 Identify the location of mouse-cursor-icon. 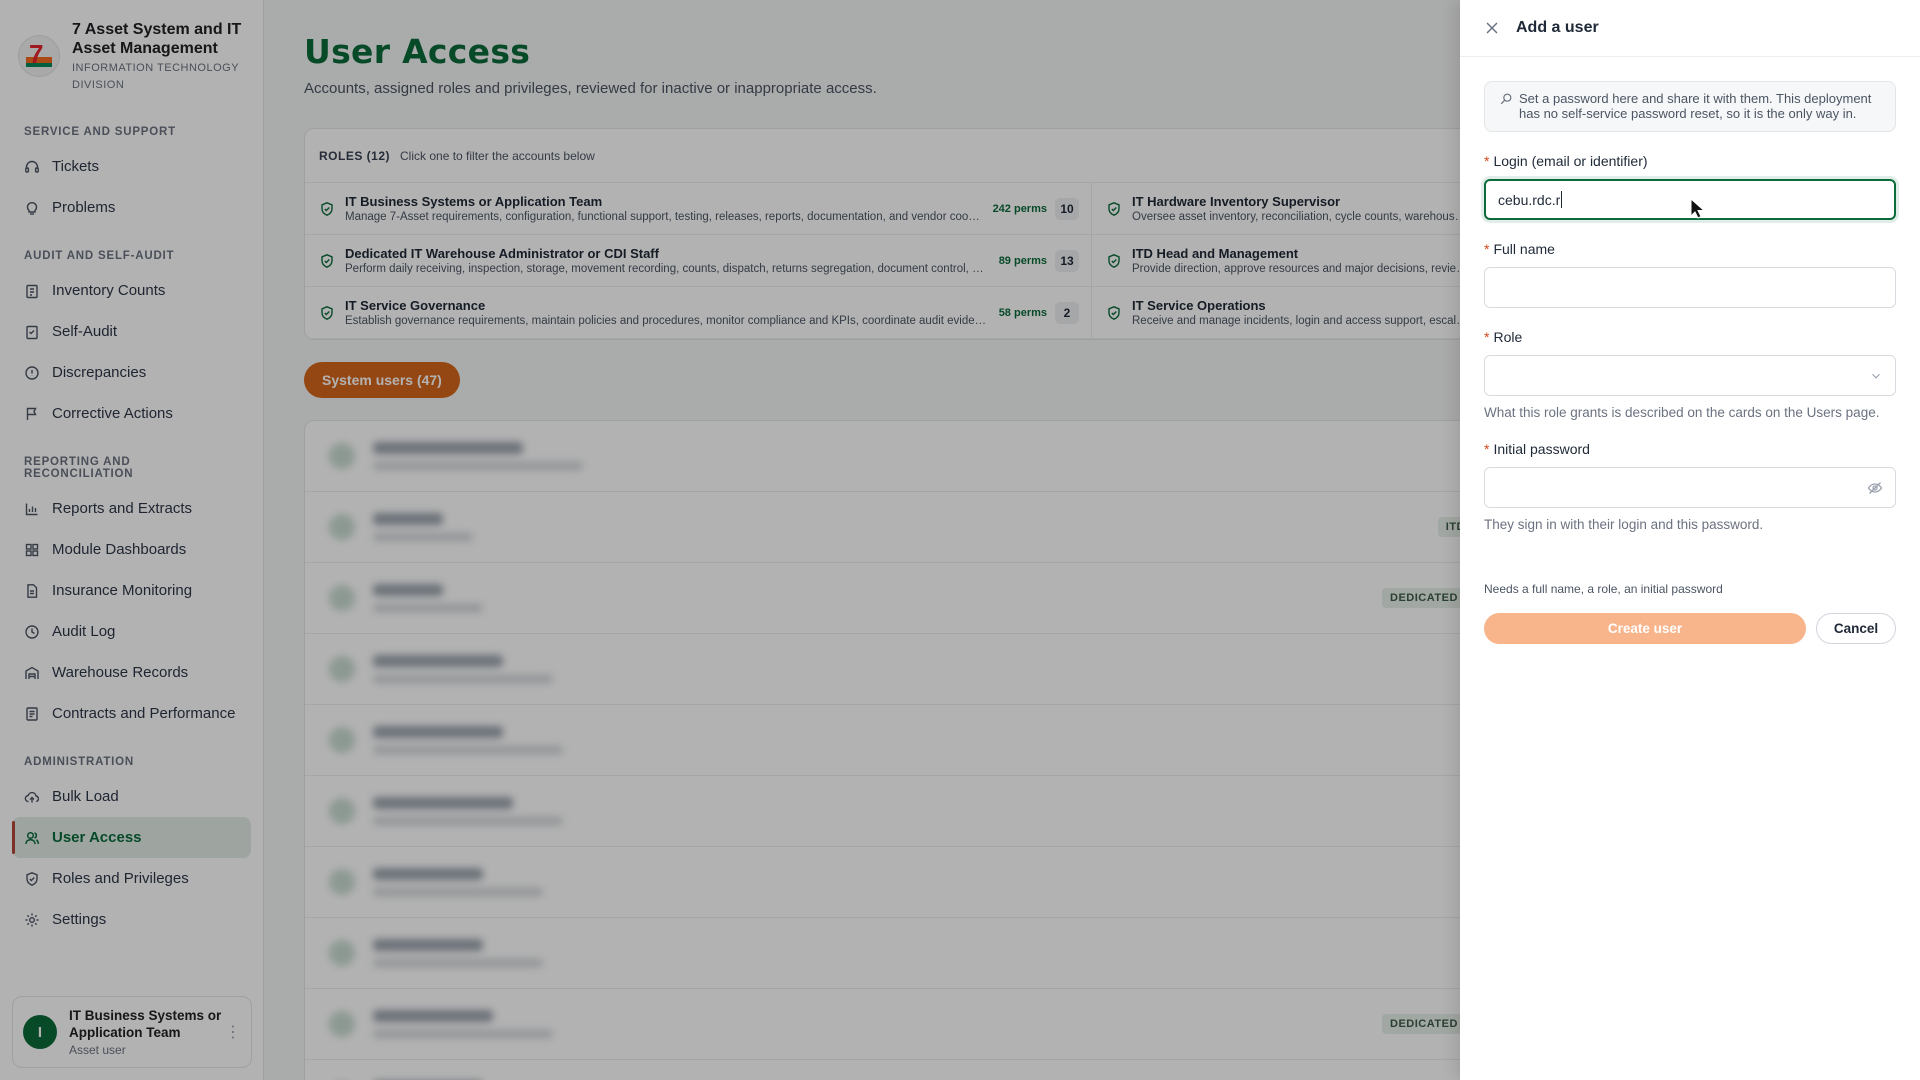
(1698, 208).